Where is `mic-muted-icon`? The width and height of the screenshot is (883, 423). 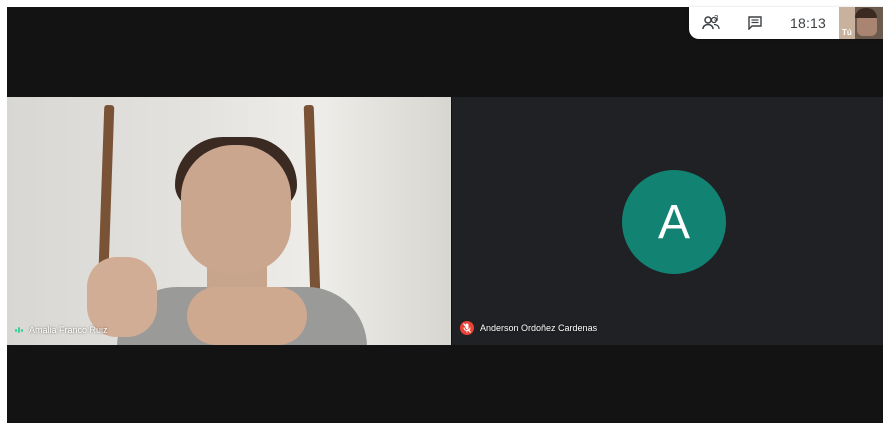 mic-muted-icon is located at coordinates (467, 328).